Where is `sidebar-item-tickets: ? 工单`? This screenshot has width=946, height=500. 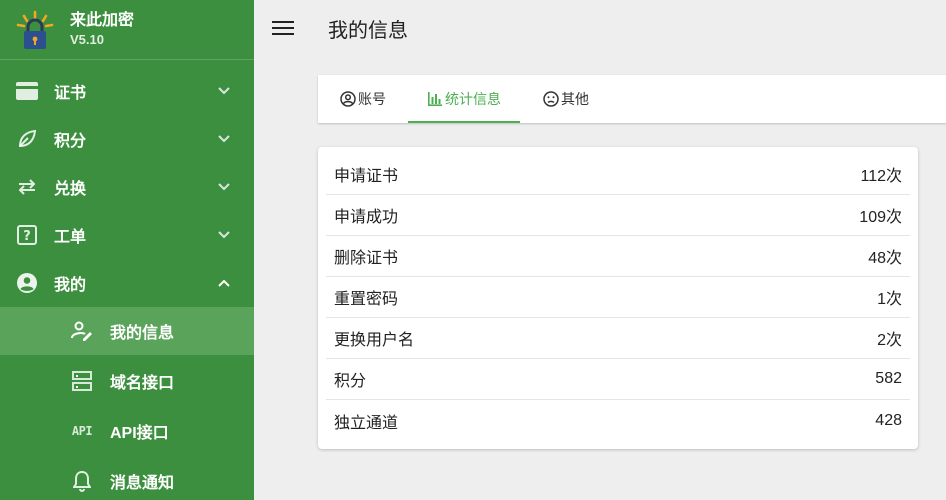
sidebar-item-tickets: ? 工单 is located at coordinates (127, 235).